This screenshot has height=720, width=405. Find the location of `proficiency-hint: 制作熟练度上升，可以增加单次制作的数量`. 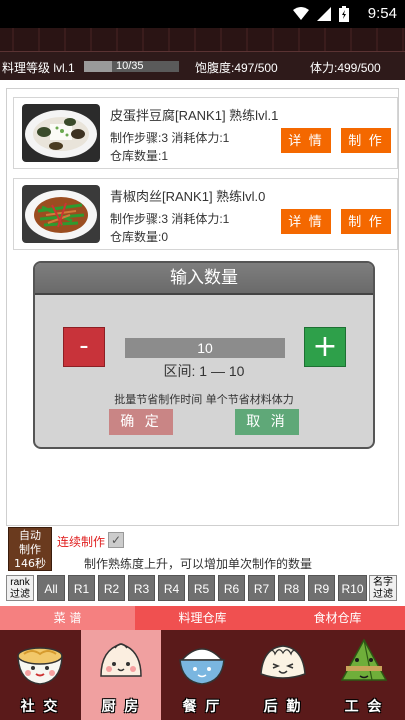

proficiency-hint: 制作熟练度上升，可以增加单次制作的数量 is located at coordinates (198, 564).